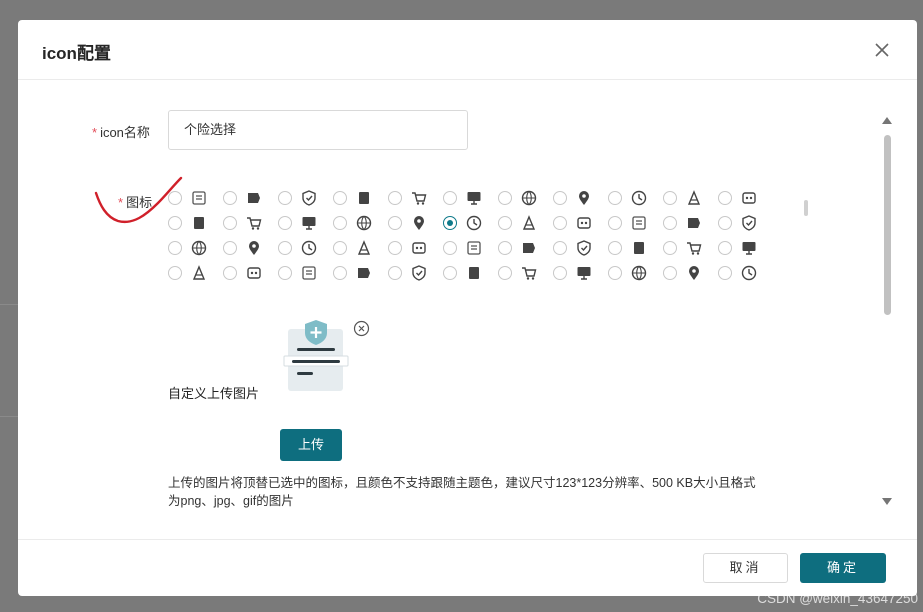  I want to click on remove-image-icon, so click(361, 328).